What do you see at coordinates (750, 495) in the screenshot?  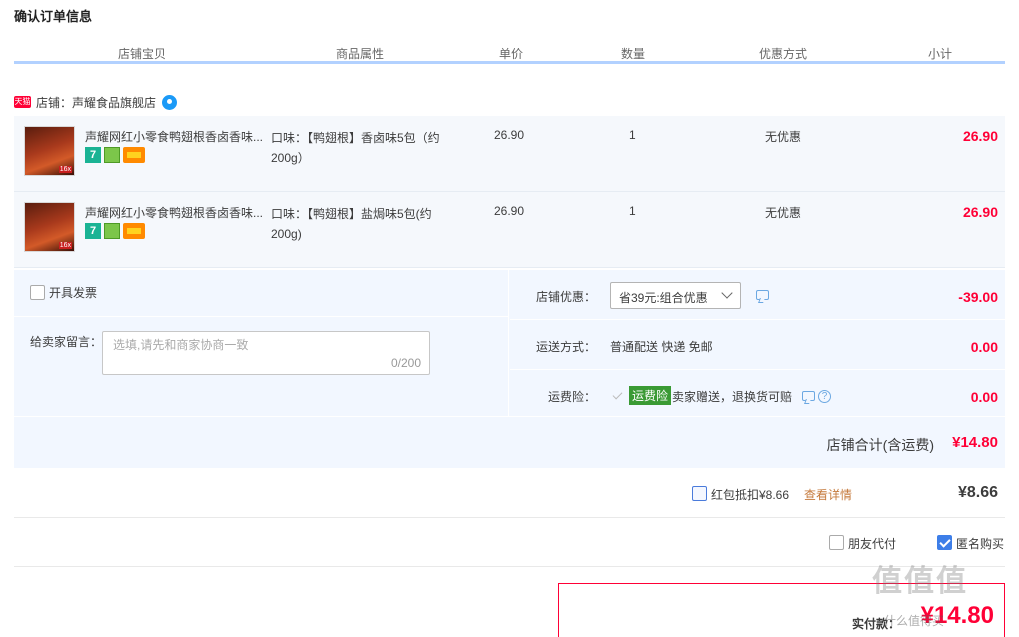 I see `red-packet-label: 红包抵扣¥8.66` at bounding box center [750, 495].